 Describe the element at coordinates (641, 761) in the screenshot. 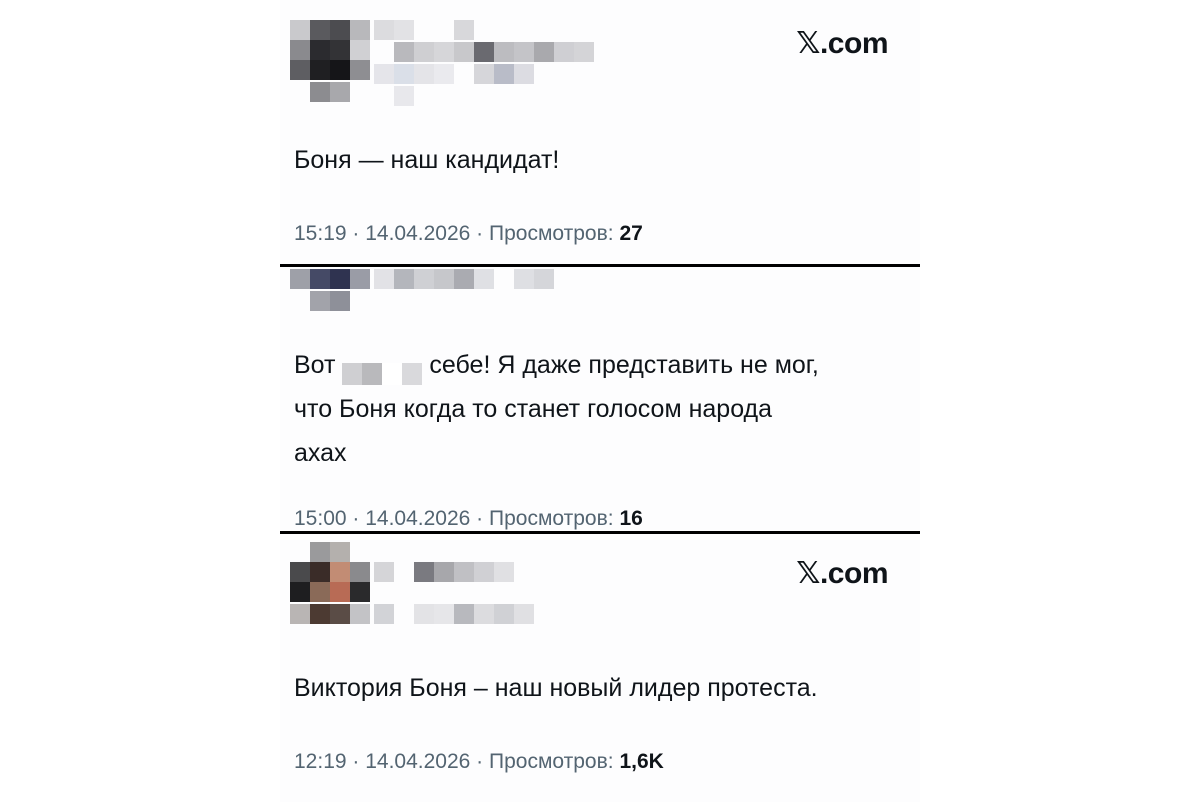

I see `views-count: 1,6K` at that location.